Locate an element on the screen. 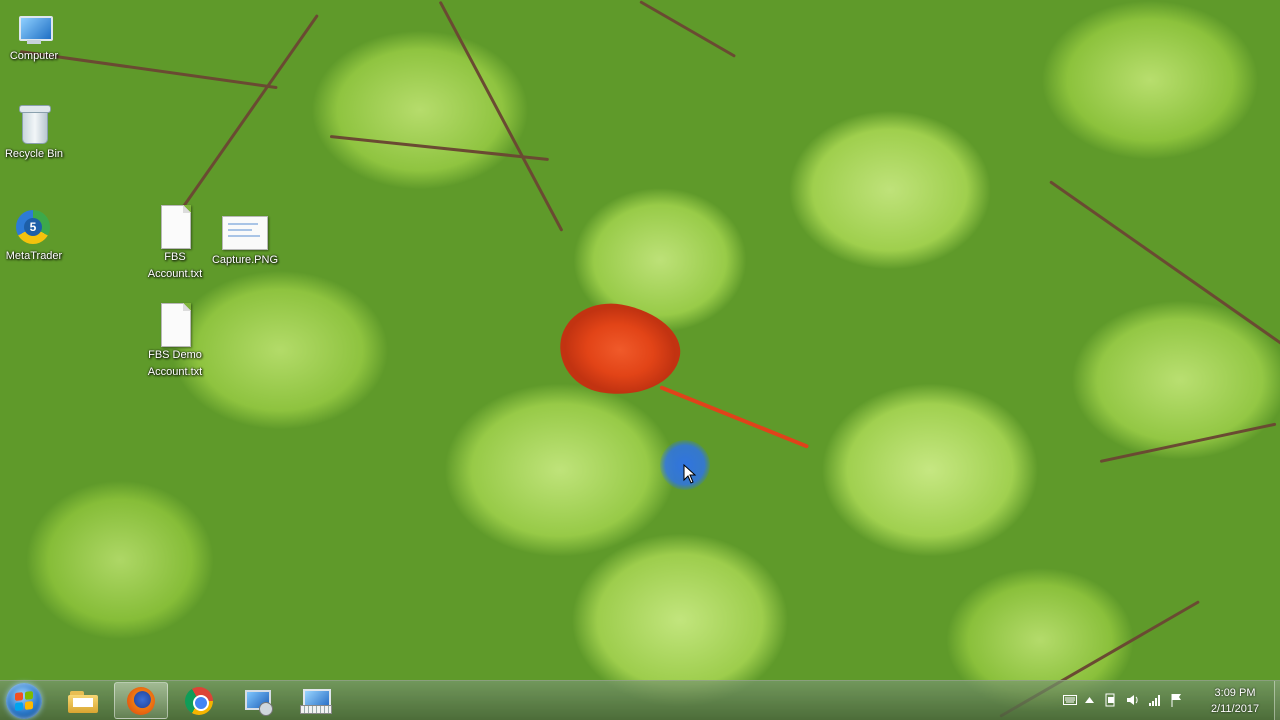 This screenshot has height=720, width=1280. flag-icon is located at coordinates (1176, 700).